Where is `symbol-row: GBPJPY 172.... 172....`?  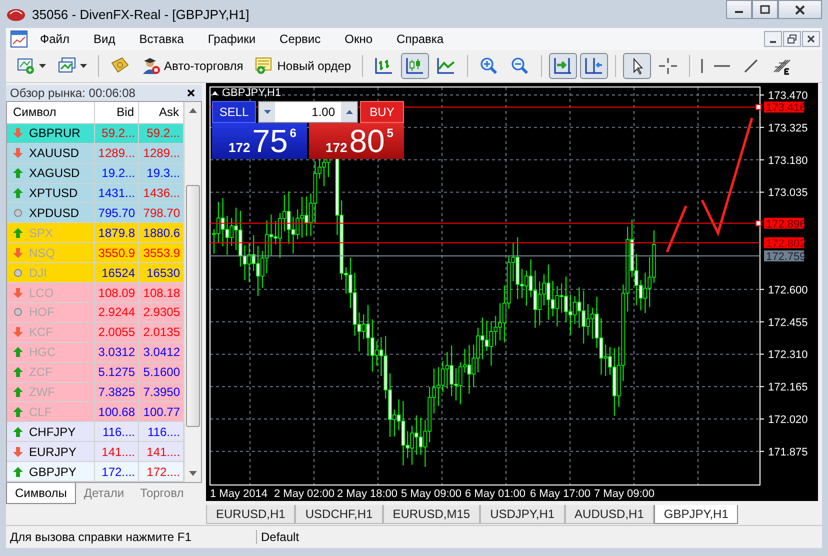 symbol-row: GBPJPY 172.... 172.... is located at coordinates (95, 472).